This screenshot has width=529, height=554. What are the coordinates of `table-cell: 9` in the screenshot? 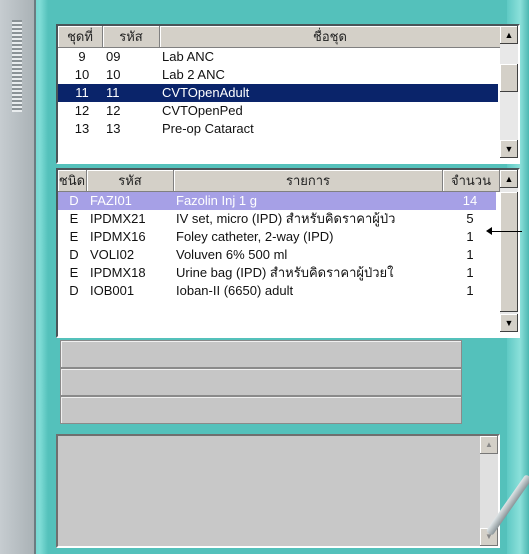 It's located at (82, 56).